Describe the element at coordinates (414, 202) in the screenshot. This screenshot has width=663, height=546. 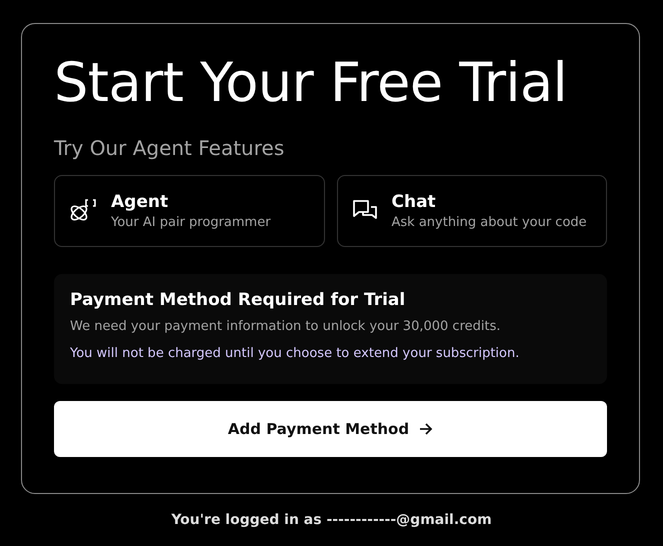
I see `feature-title: Chat` at that location.